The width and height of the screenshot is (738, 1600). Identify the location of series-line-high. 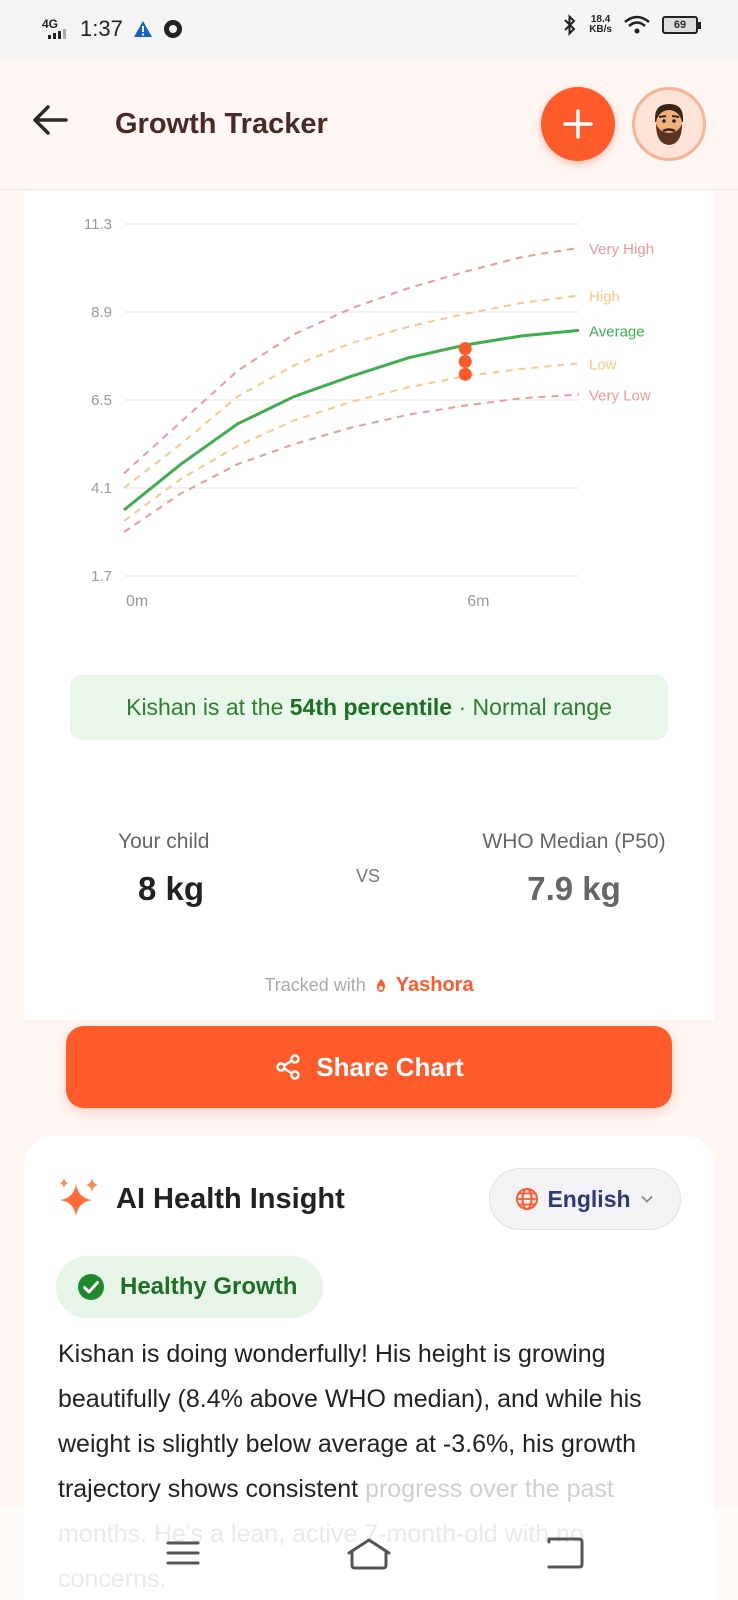
(351, 391).